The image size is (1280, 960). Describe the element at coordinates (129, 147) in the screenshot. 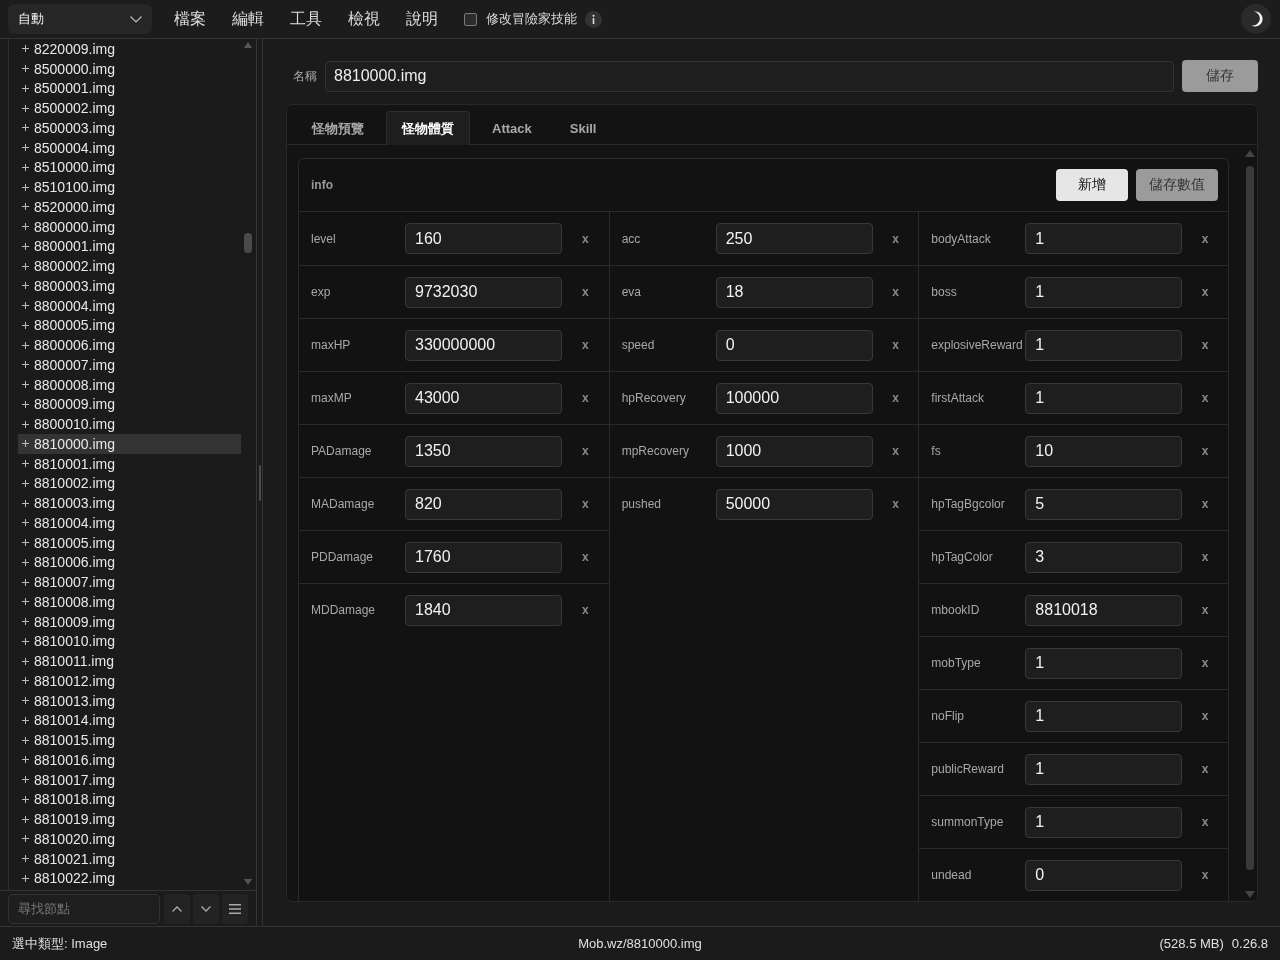

I see `tree-item: 8500004.img` at that location.